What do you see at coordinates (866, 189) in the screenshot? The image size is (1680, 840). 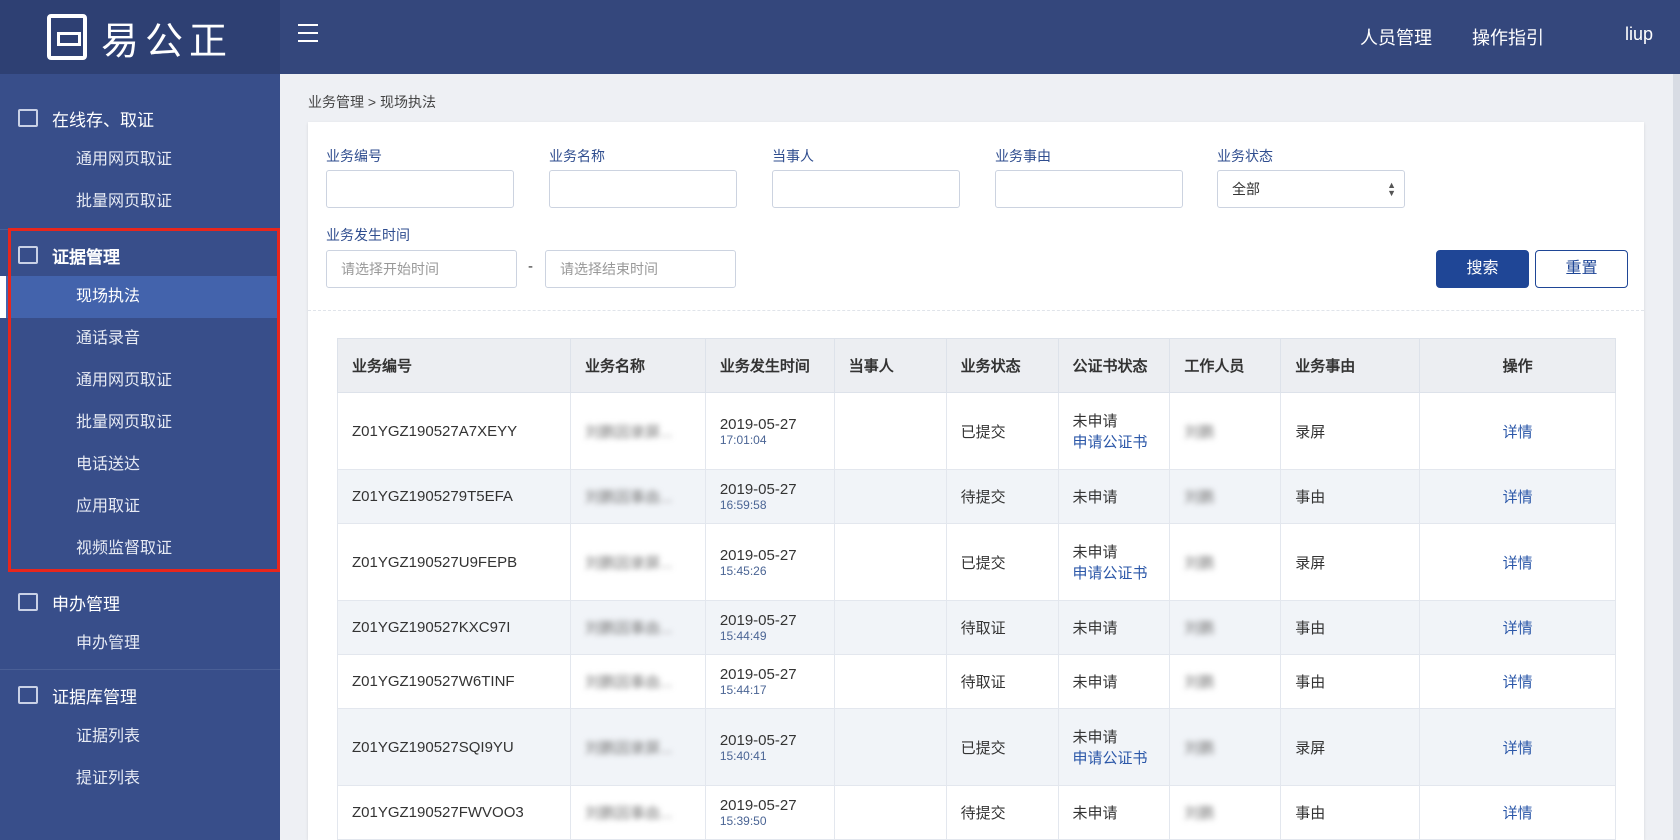 I see `party-input` at bounding box center [866, 189].